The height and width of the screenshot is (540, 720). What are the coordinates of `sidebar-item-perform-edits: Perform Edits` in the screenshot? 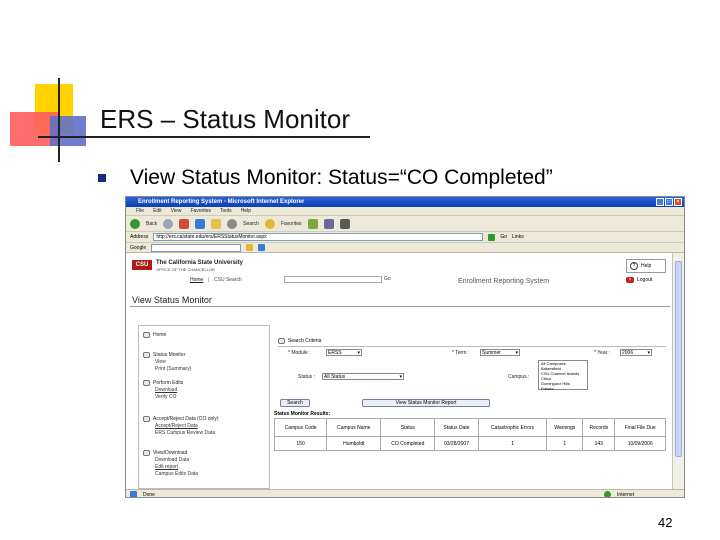 It's located at (163, 383).